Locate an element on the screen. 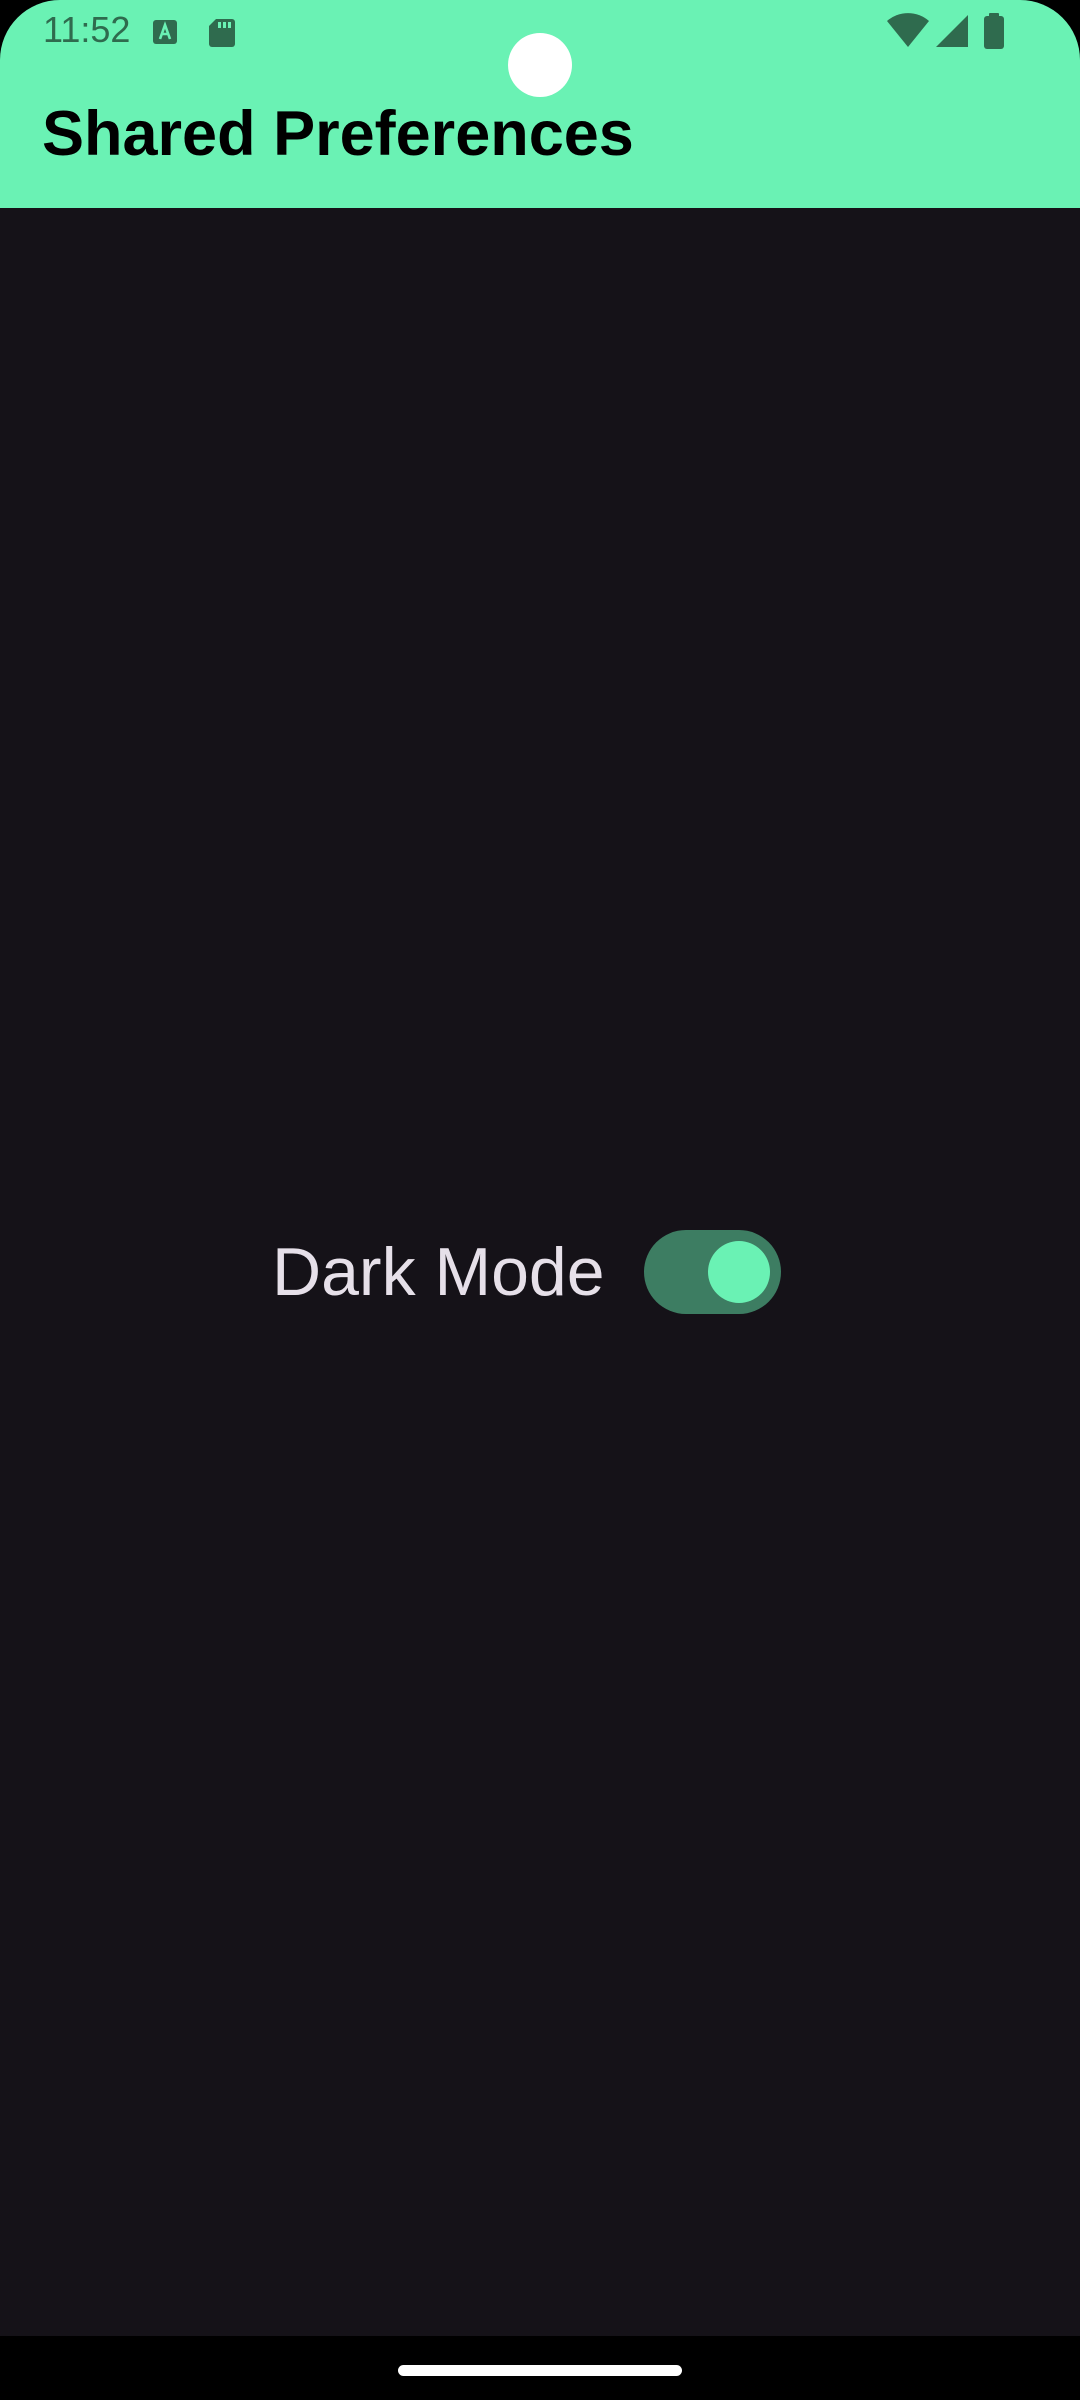 Image resolution: width=1080 pixels, height=2400 pixels. cell-signal-icon is located at coordinates (952, 31).